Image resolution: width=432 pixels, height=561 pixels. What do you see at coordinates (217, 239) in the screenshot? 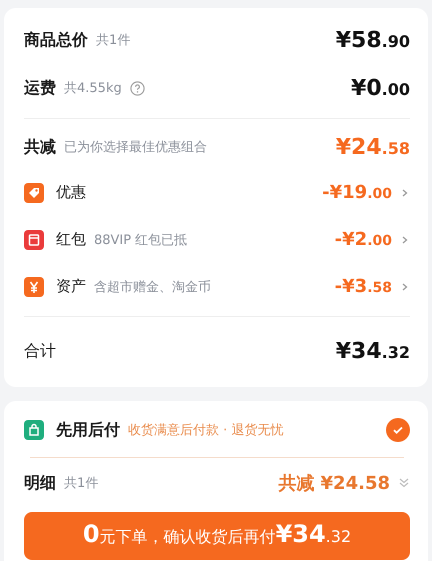
I see `discount-row: 红包 88VIP 红包已抵 -¥2.00` at bounding box center [217, 239].